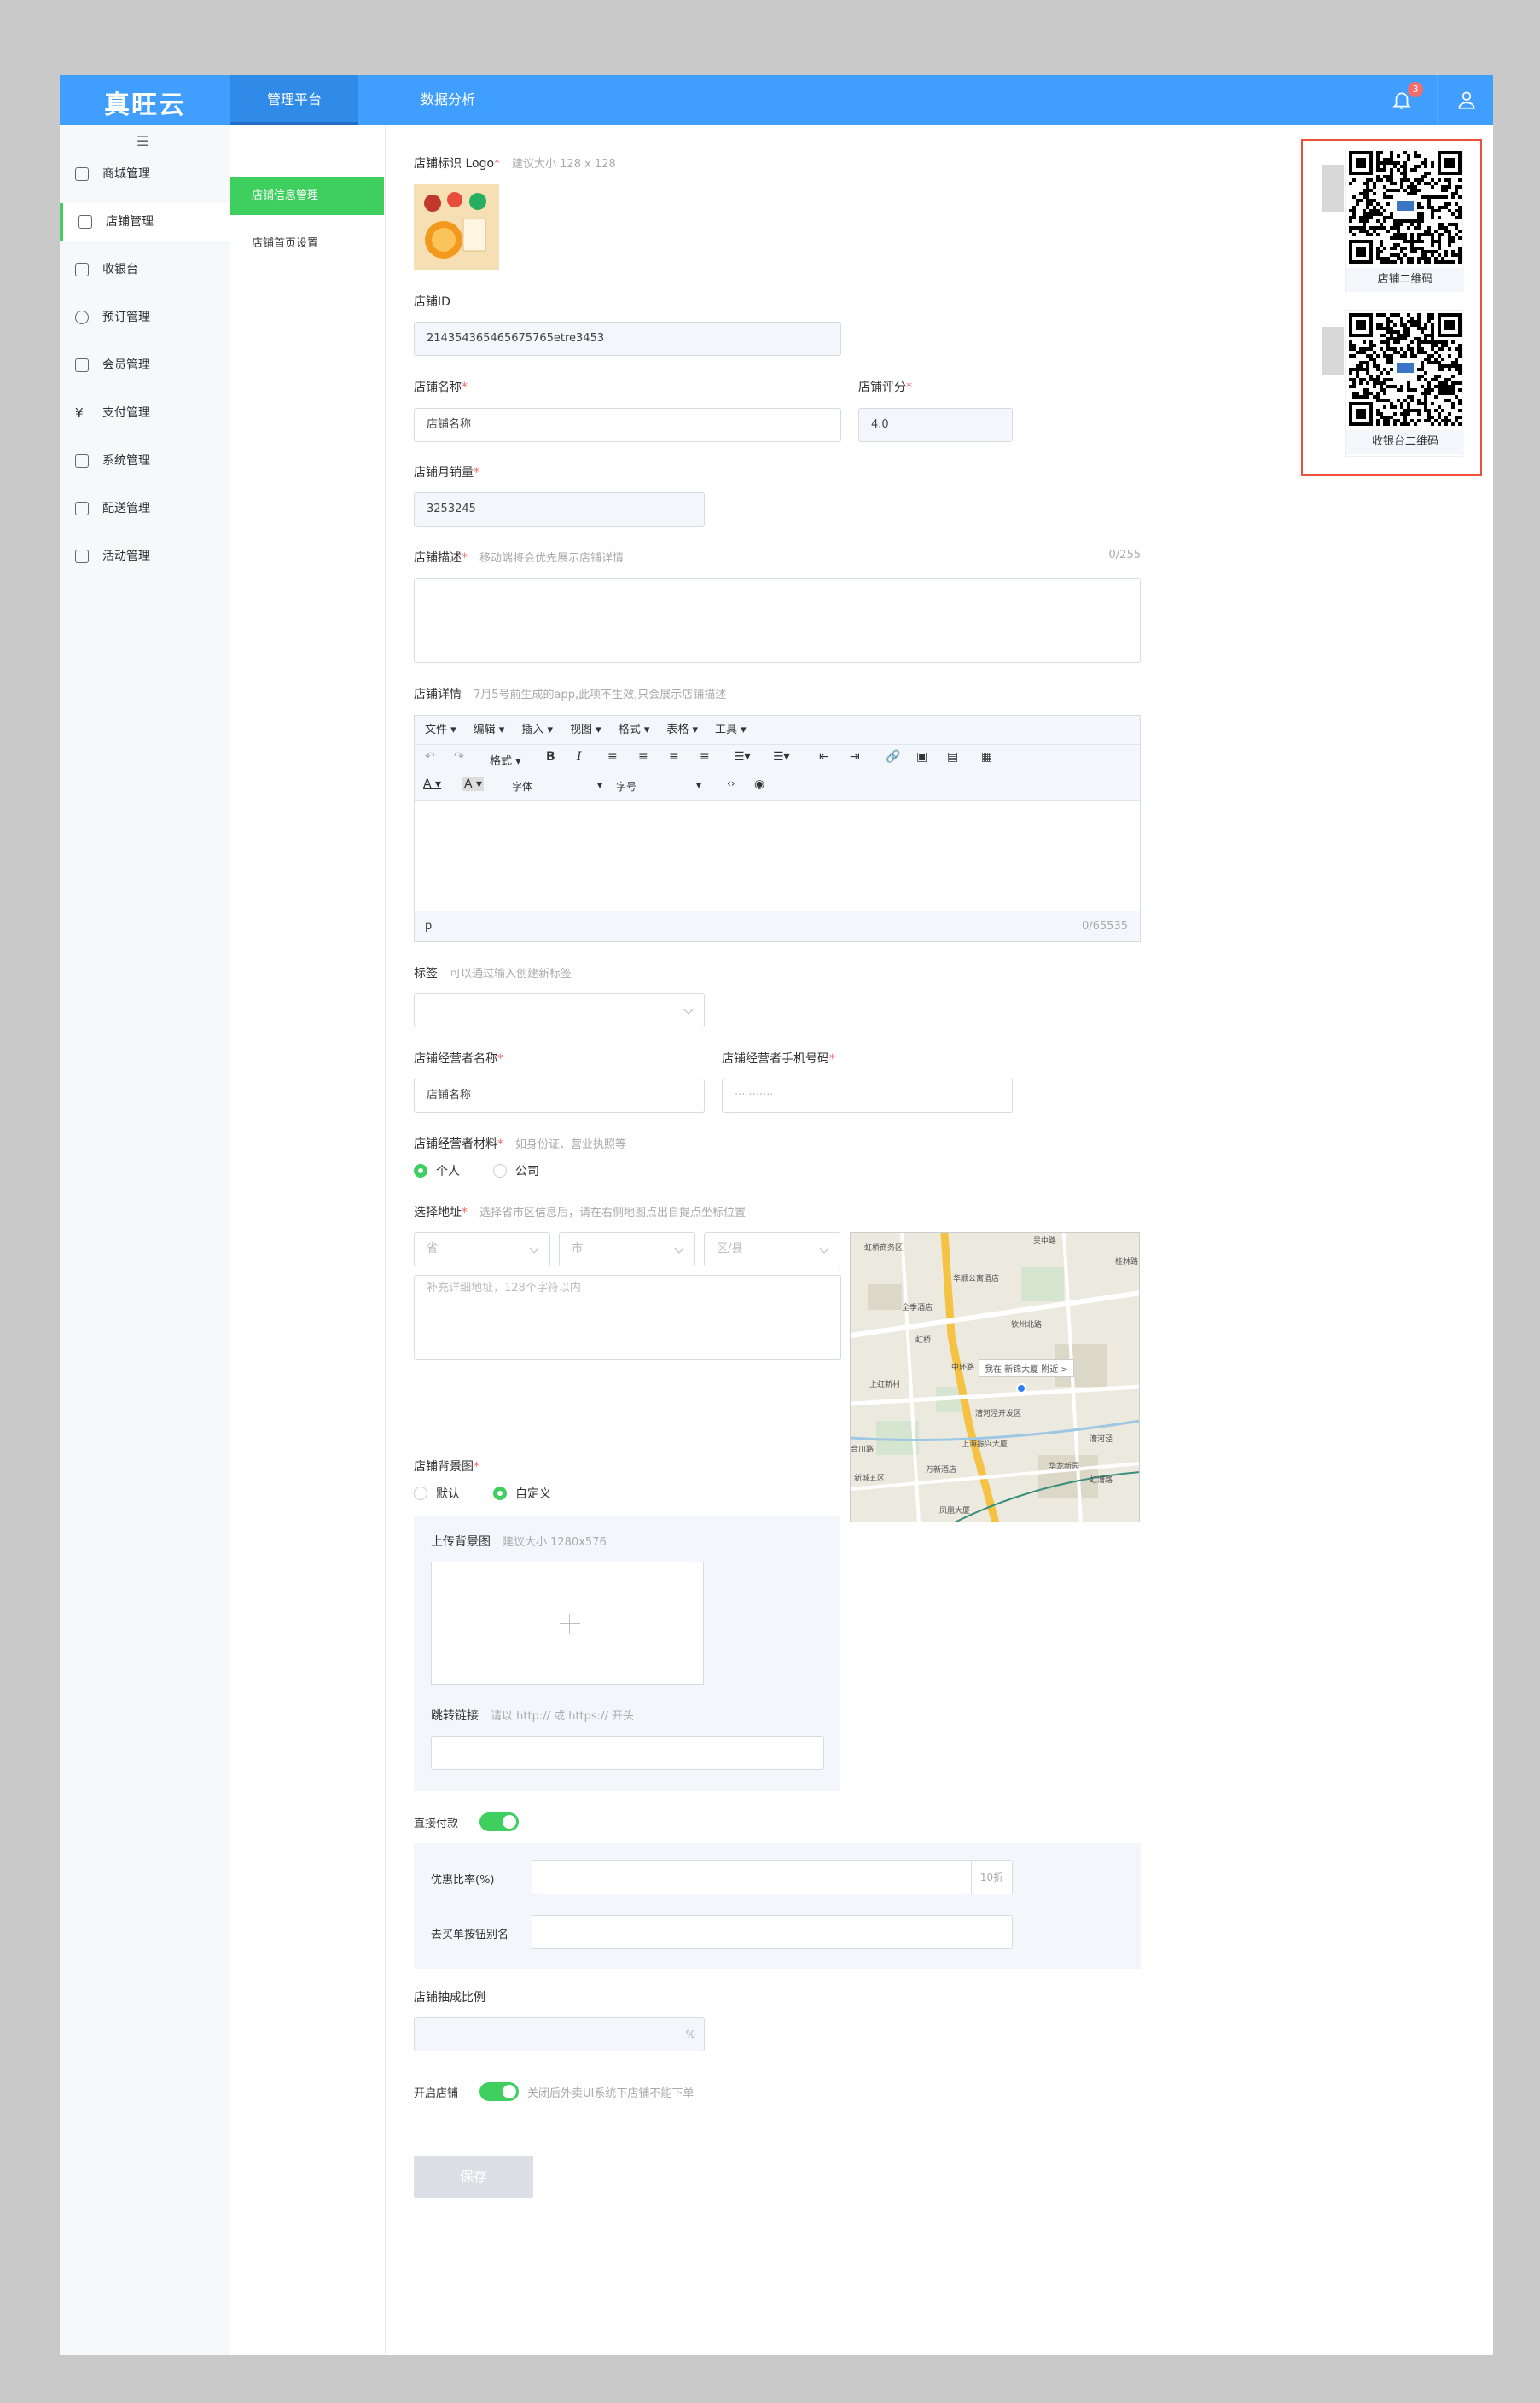 Image resolution: width=1540 pixels, height=2403 pixels. What do you see at coordinates (682, 730) in the screenshot?
I see `editor-menu-table: 表格 ▾` at bounding box center [682, 730].